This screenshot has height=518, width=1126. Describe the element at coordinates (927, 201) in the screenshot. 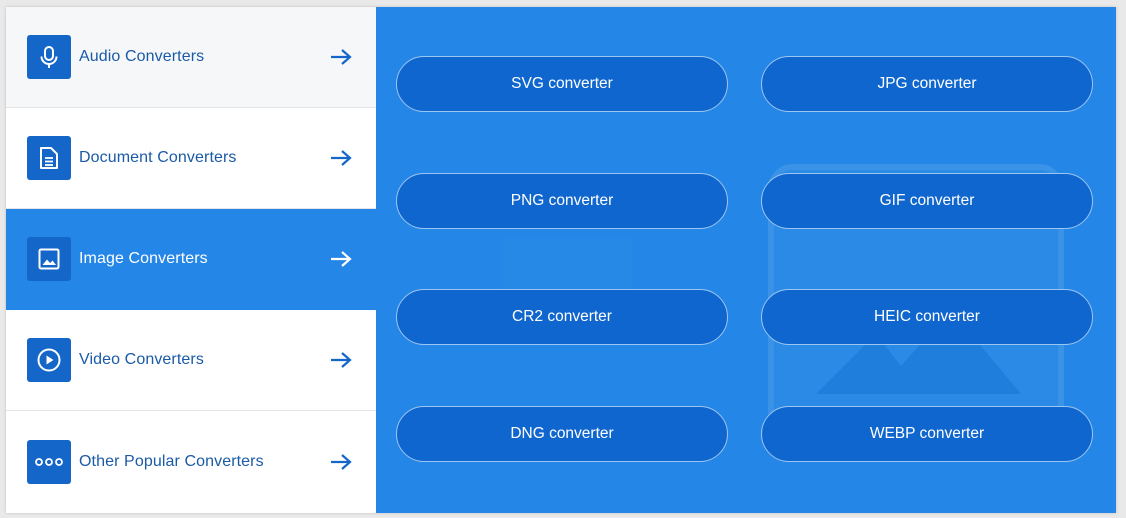

I see `gif-converter-button: GIF converter` at that location.